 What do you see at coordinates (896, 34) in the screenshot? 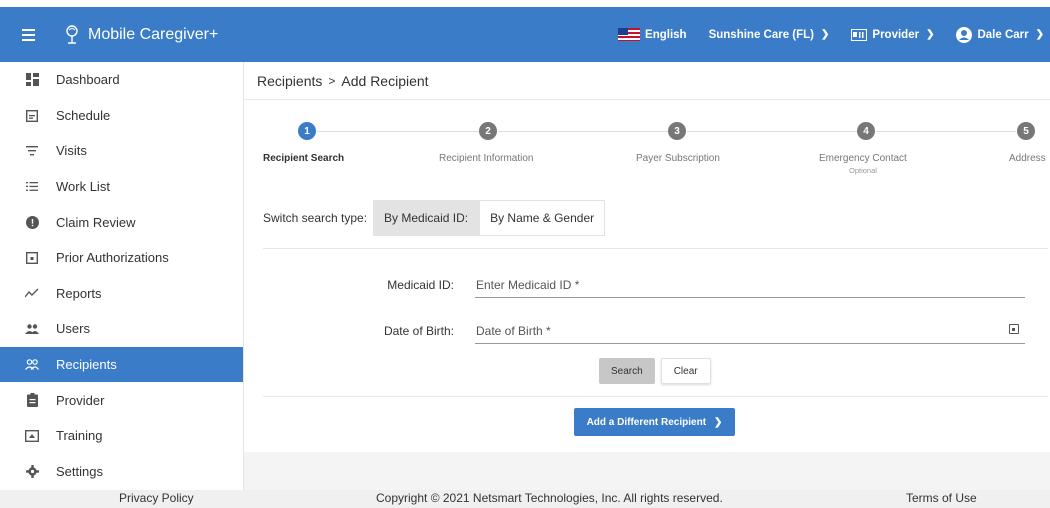
I see `role-label: Provider` at bounding box center [896, 34].